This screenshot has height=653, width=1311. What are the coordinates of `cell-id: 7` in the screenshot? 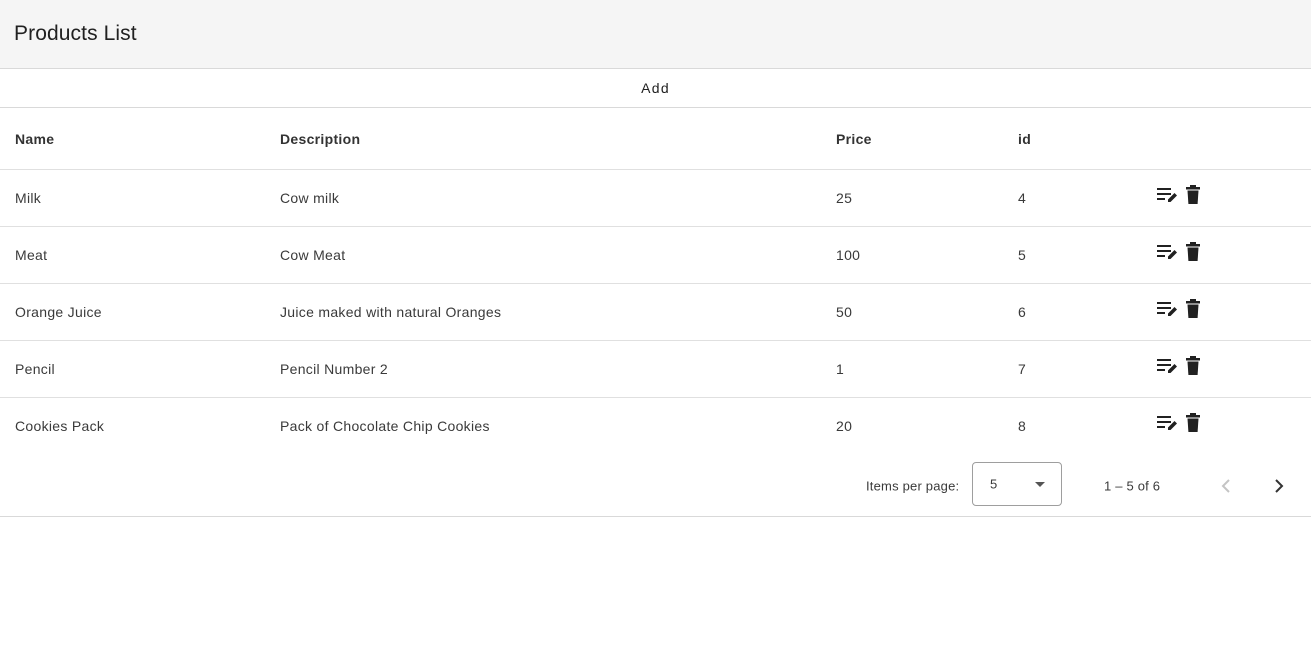 It's located at (1022, 369).